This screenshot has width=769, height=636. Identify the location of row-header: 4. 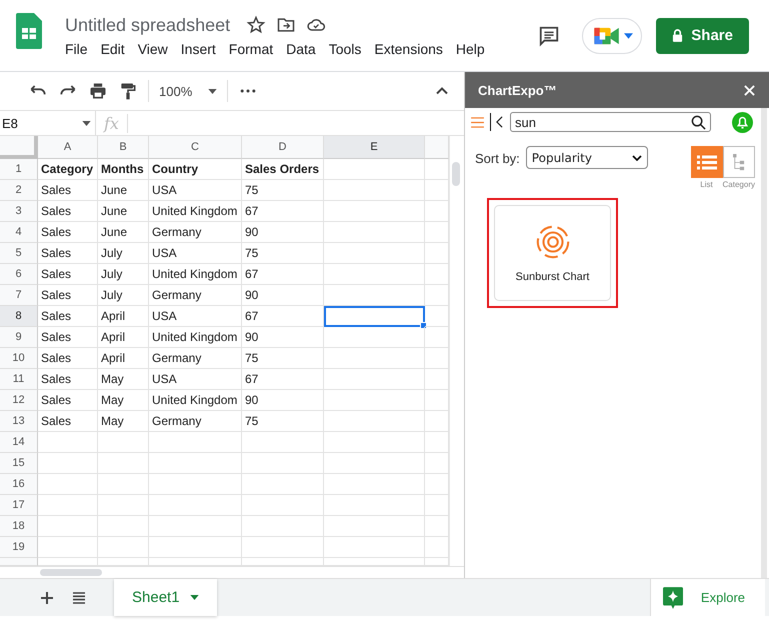
(19, 232).